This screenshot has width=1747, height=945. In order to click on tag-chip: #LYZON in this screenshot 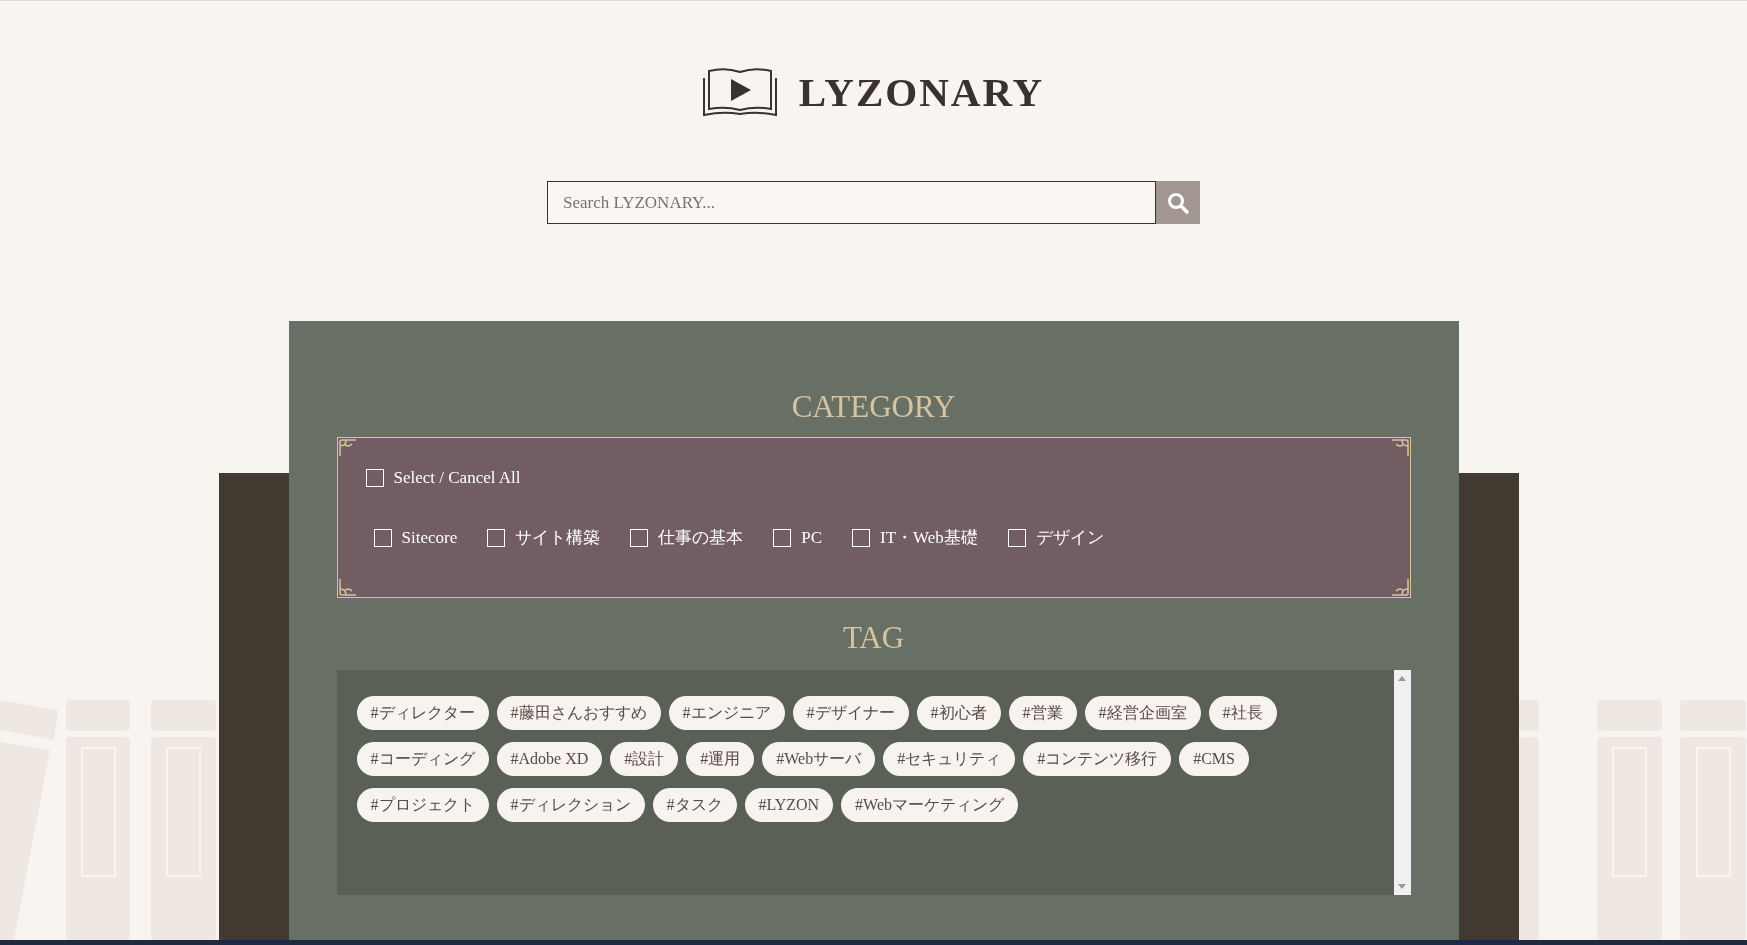, I will do `click(789, 805)`.